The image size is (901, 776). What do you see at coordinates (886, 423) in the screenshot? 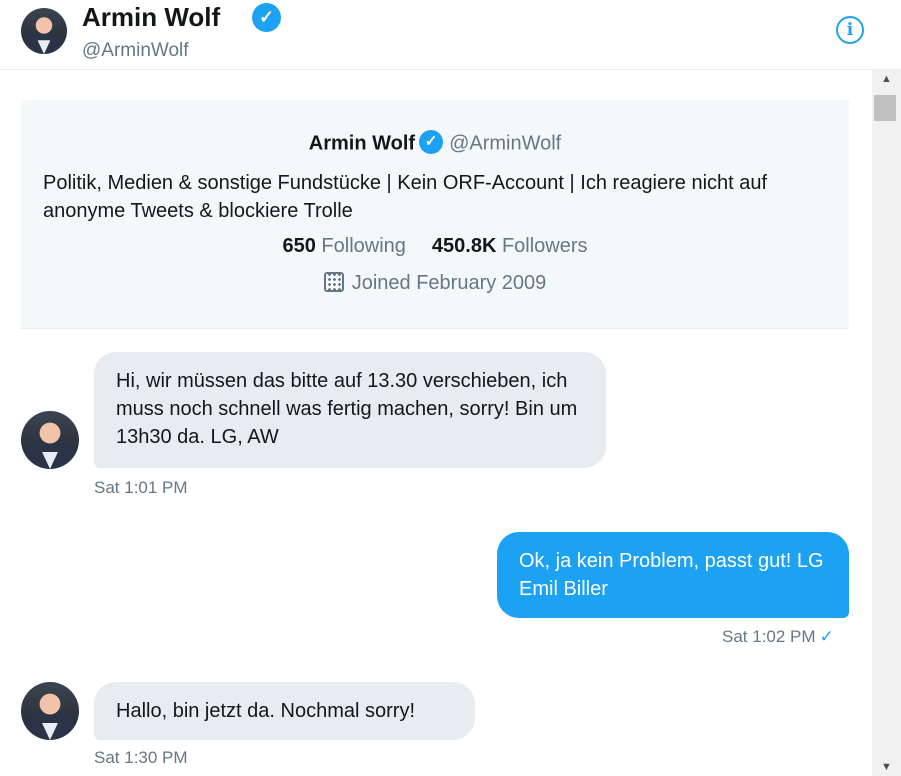
I see `vertical-scrollbar: ▲ ▼` at bounding box center [886, 423].